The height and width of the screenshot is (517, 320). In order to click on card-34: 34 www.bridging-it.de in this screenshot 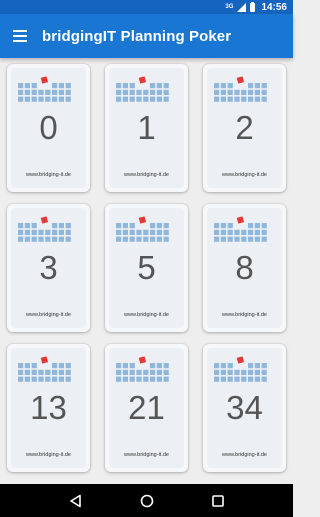, I will do `click(244, 408)`.